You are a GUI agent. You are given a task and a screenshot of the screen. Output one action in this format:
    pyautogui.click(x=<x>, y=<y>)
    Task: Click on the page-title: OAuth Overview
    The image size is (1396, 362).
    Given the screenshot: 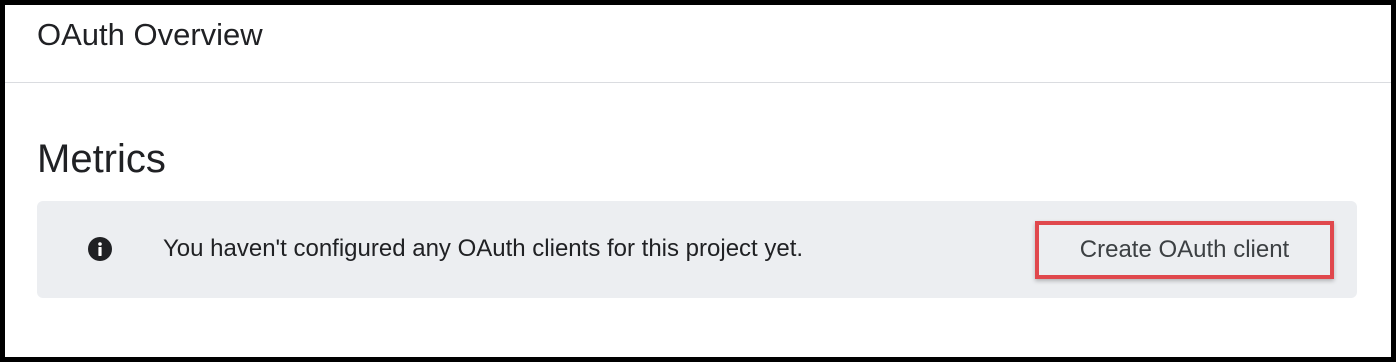 What is the action you would take?
    pyautogui.click(x=150, y=34)
    